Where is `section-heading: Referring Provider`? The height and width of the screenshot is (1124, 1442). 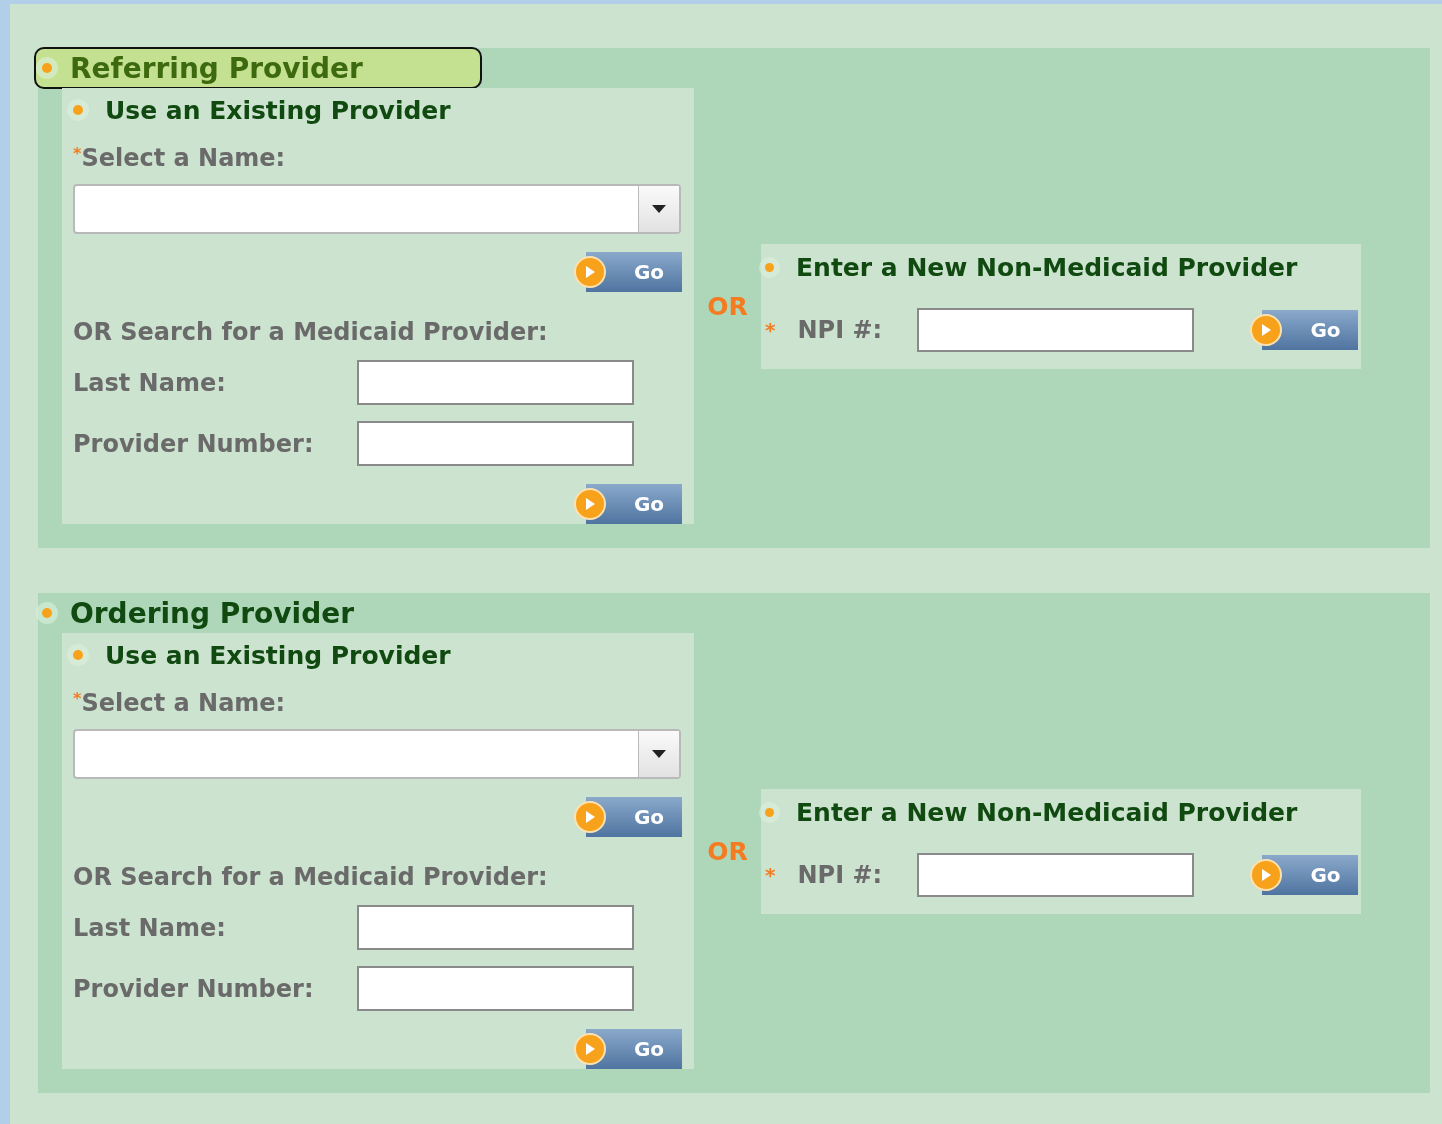
section-heading: Referring Provider is located at coordinates (258, 68).